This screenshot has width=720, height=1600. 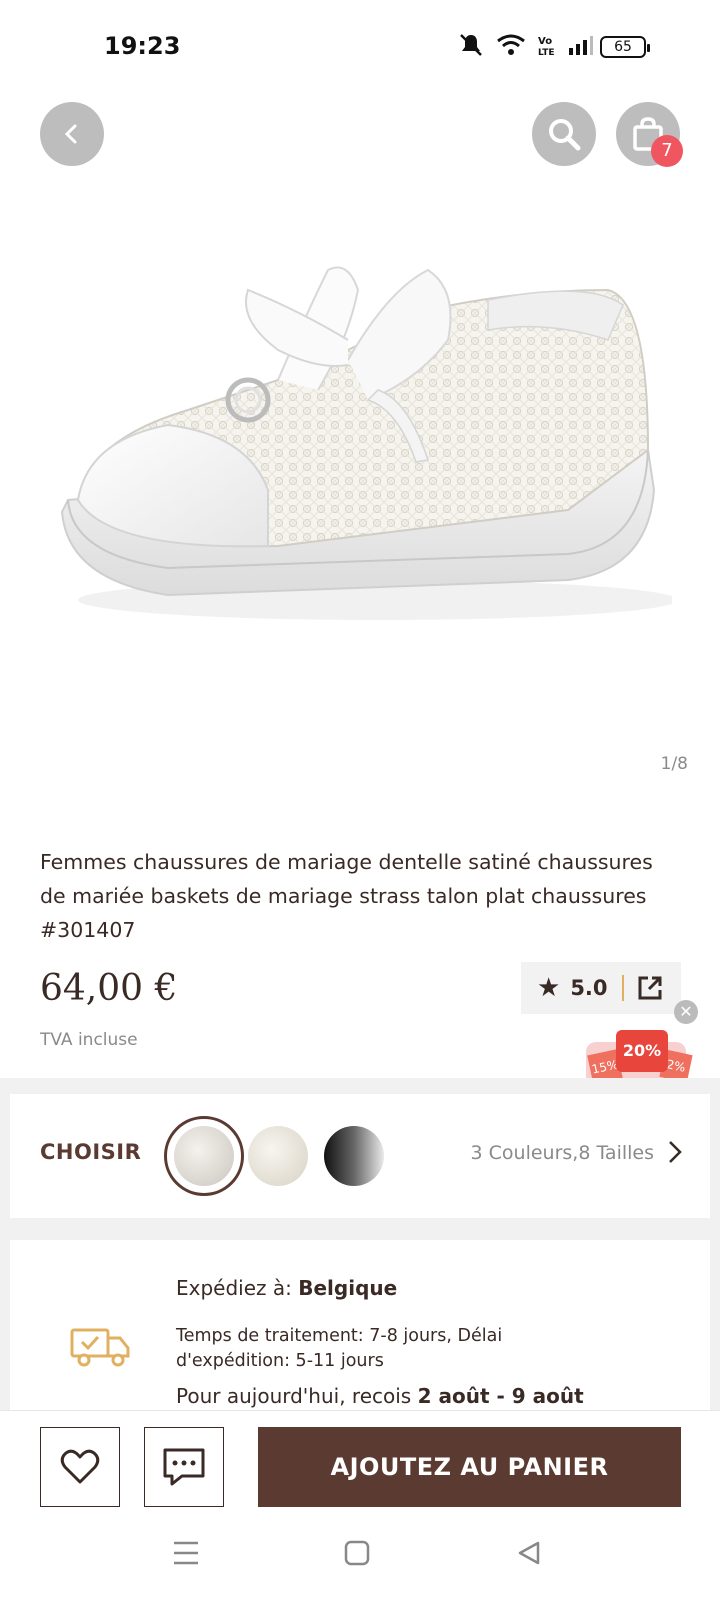 I want to click on status-bar: 19:23 Vo LTE 65, so click(x=360, y=48).